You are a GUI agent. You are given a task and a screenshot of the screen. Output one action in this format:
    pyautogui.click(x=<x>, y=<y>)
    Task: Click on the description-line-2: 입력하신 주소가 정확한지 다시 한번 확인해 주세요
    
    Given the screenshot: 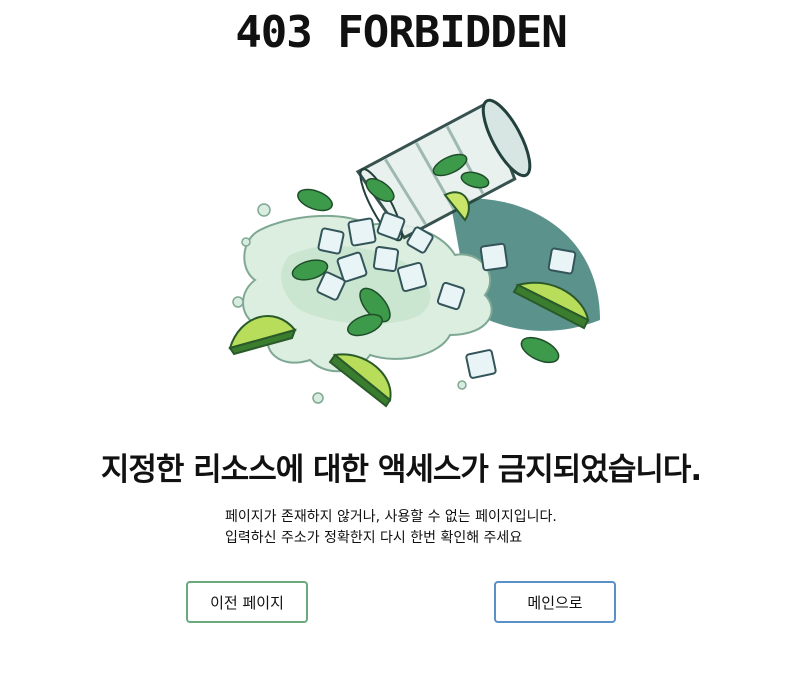 What is the action you would take?
    pyautogui.click(x=374, y=538)
    